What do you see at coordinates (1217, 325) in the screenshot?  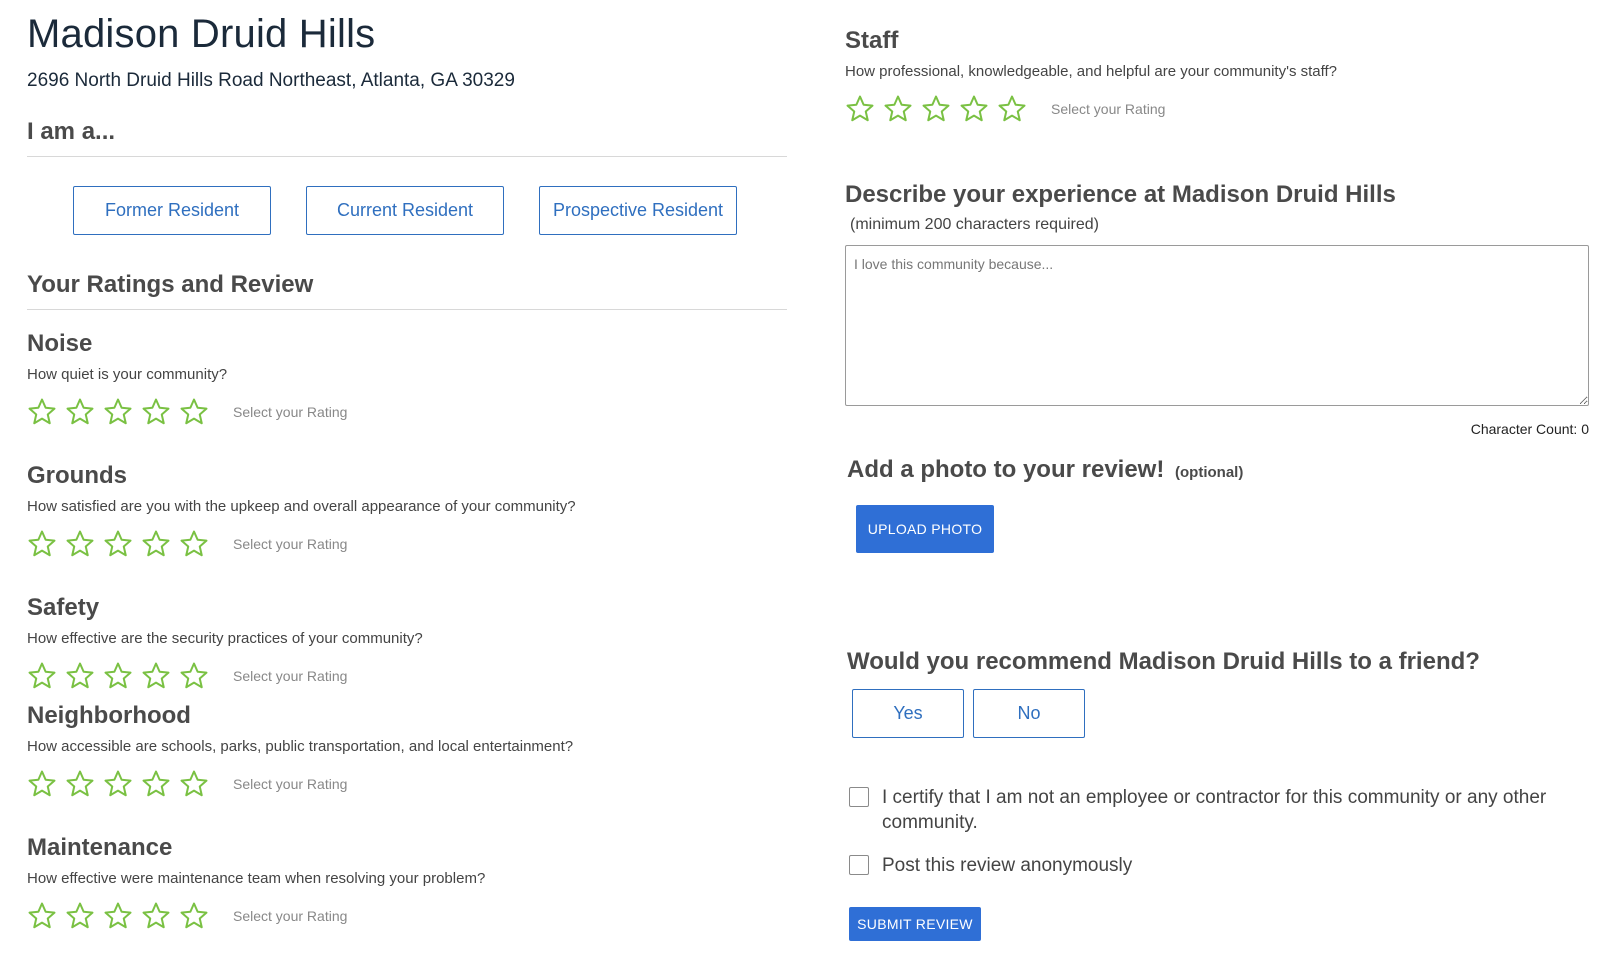 I see `review-textarea` at bounding box center [1217, 325].